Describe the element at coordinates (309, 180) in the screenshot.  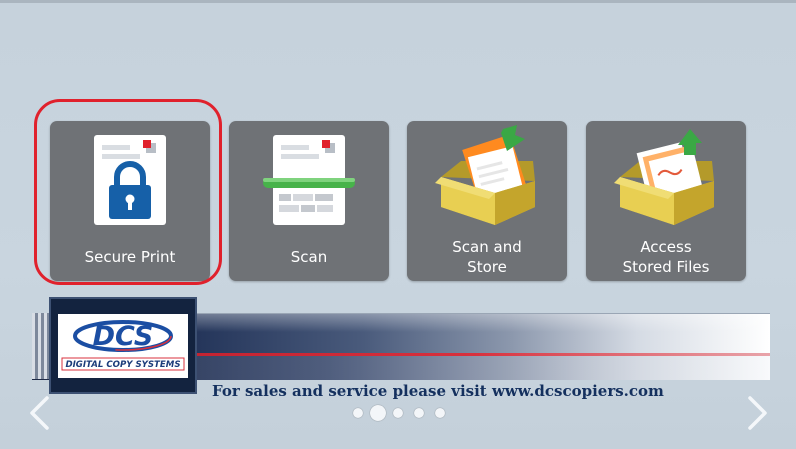
I see `scan-document-icon` at that location.